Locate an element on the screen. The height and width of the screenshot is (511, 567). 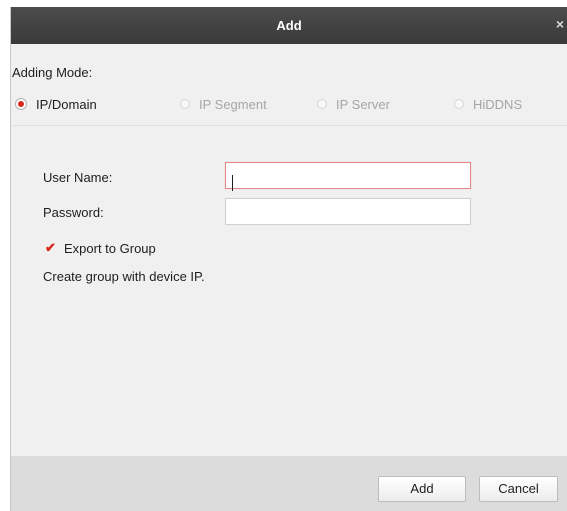
radio-label: HiDDNS is located at coordinates (498, 104).